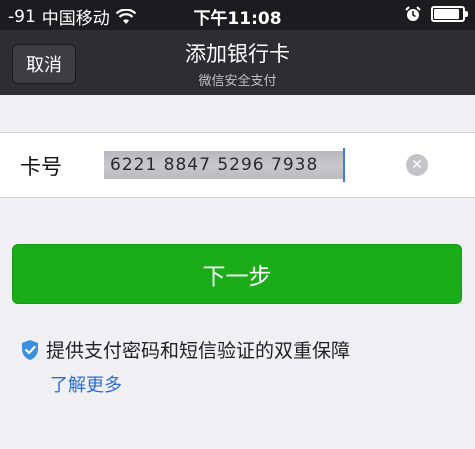 This screenshot has height=449, width=475. I want to click on card-number-input, so click(224, 165).